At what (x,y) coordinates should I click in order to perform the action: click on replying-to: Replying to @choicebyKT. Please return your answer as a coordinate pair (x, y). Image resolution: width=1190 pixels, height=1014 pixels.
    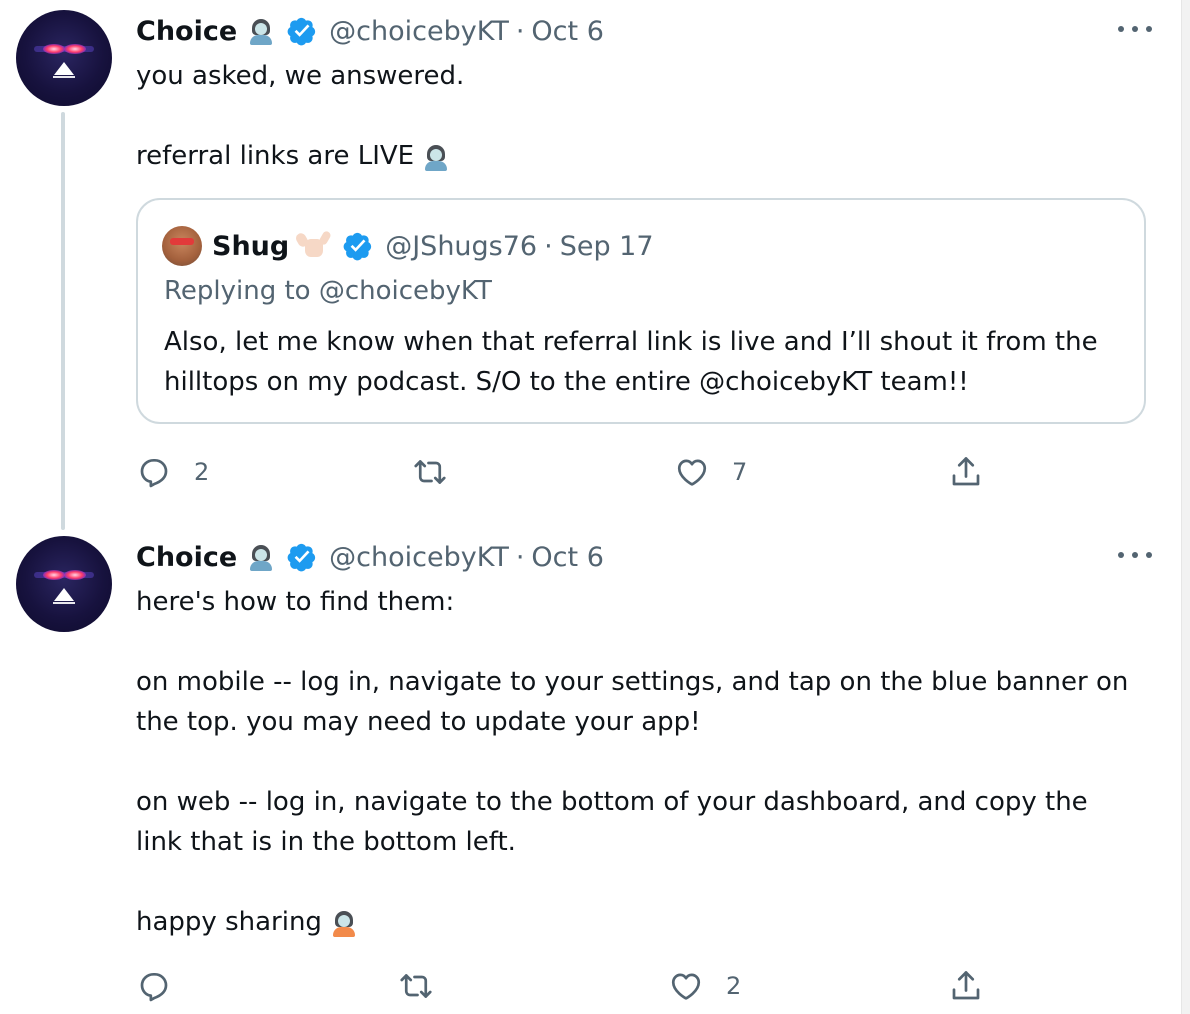
    Looking at the image, I should click on (328, 291).